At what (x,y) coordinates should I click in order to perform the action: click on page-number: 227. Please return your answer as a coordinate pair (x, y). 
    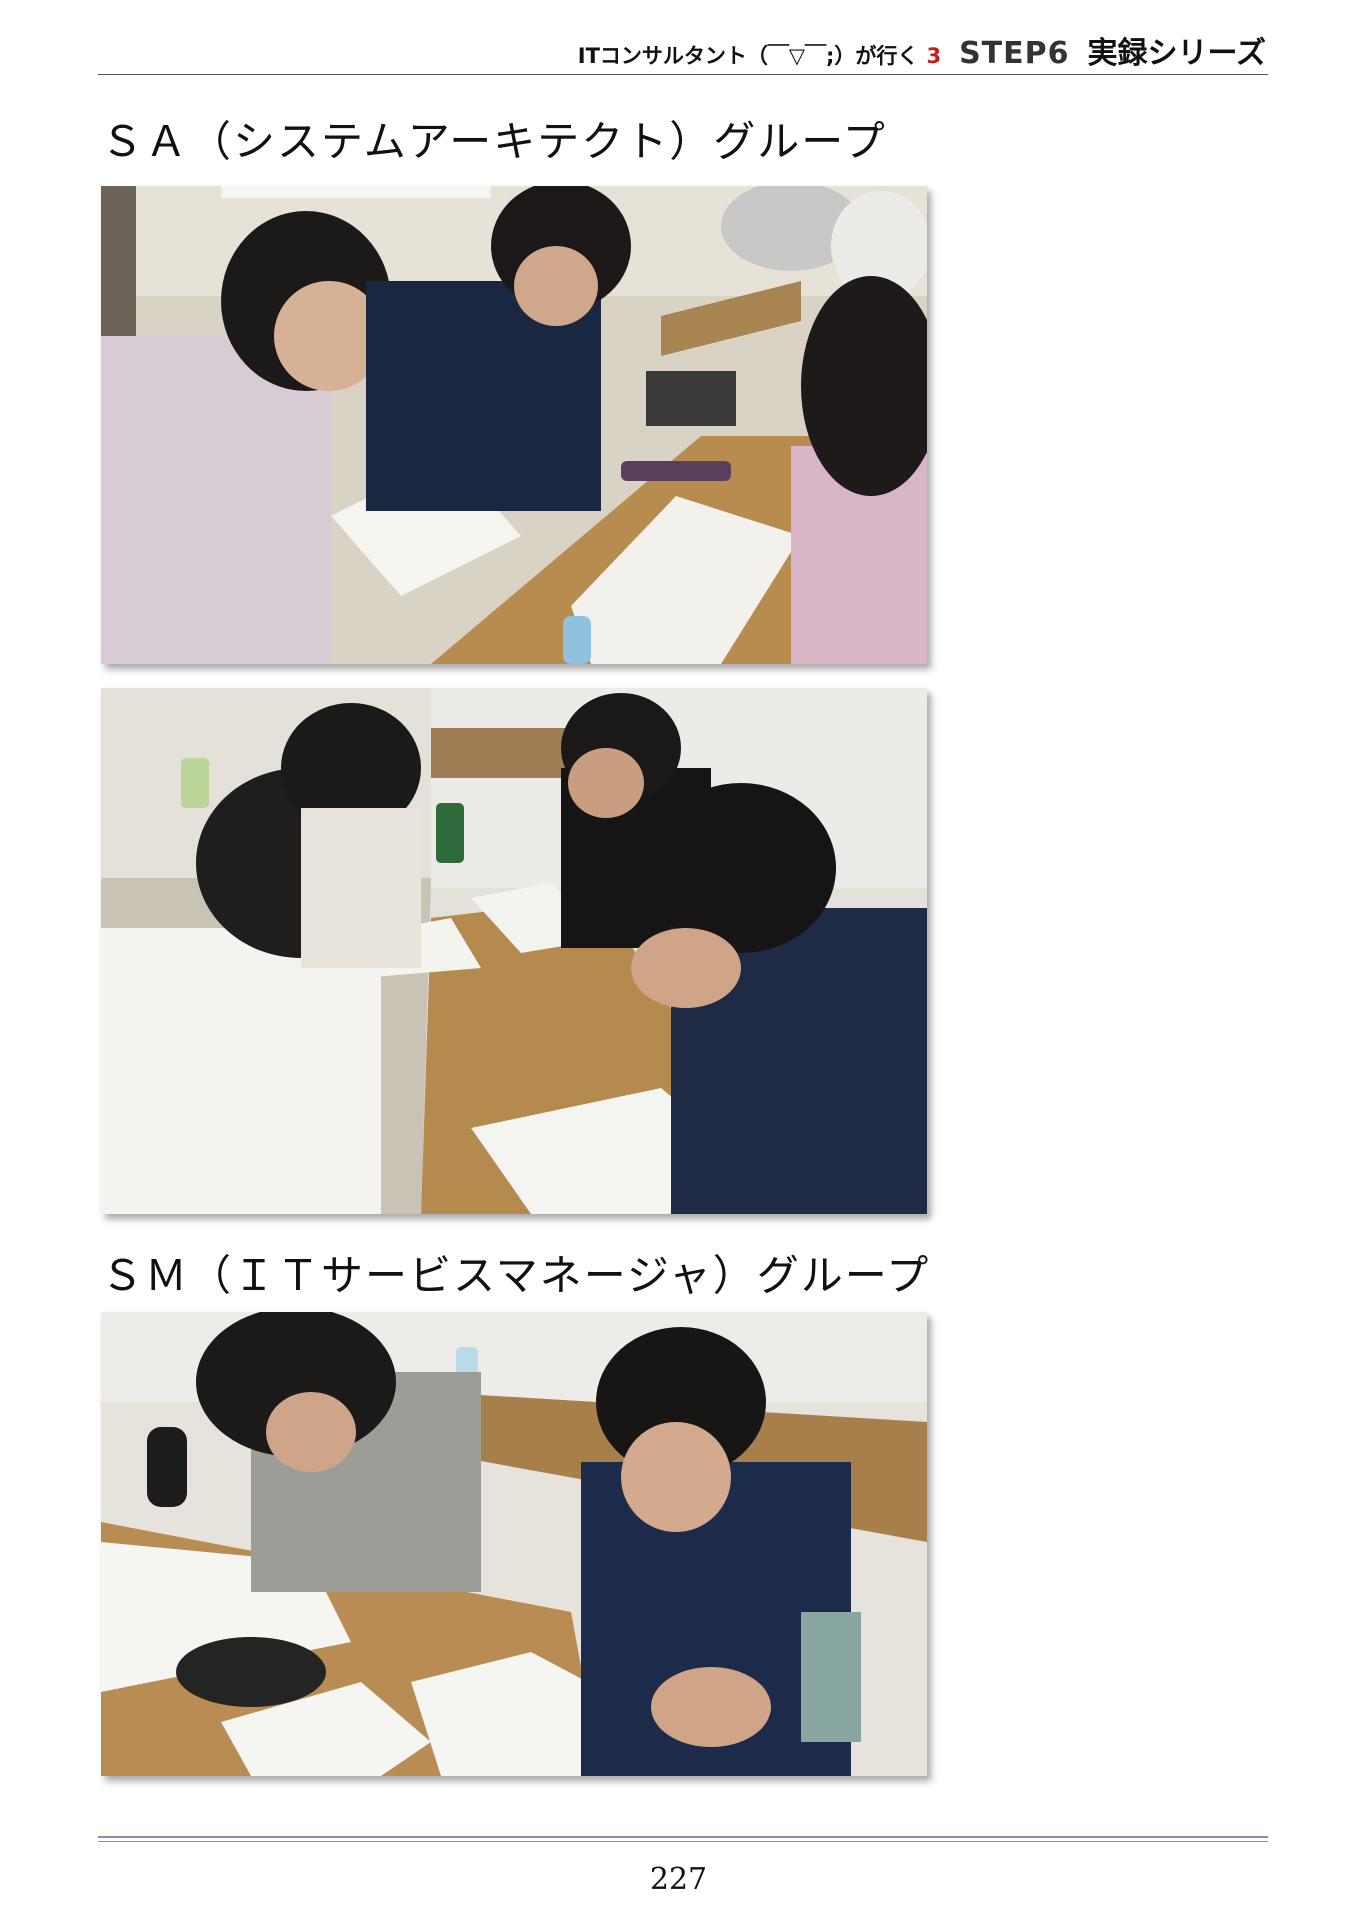
    Looking at the image, I should click on (678, 1879).